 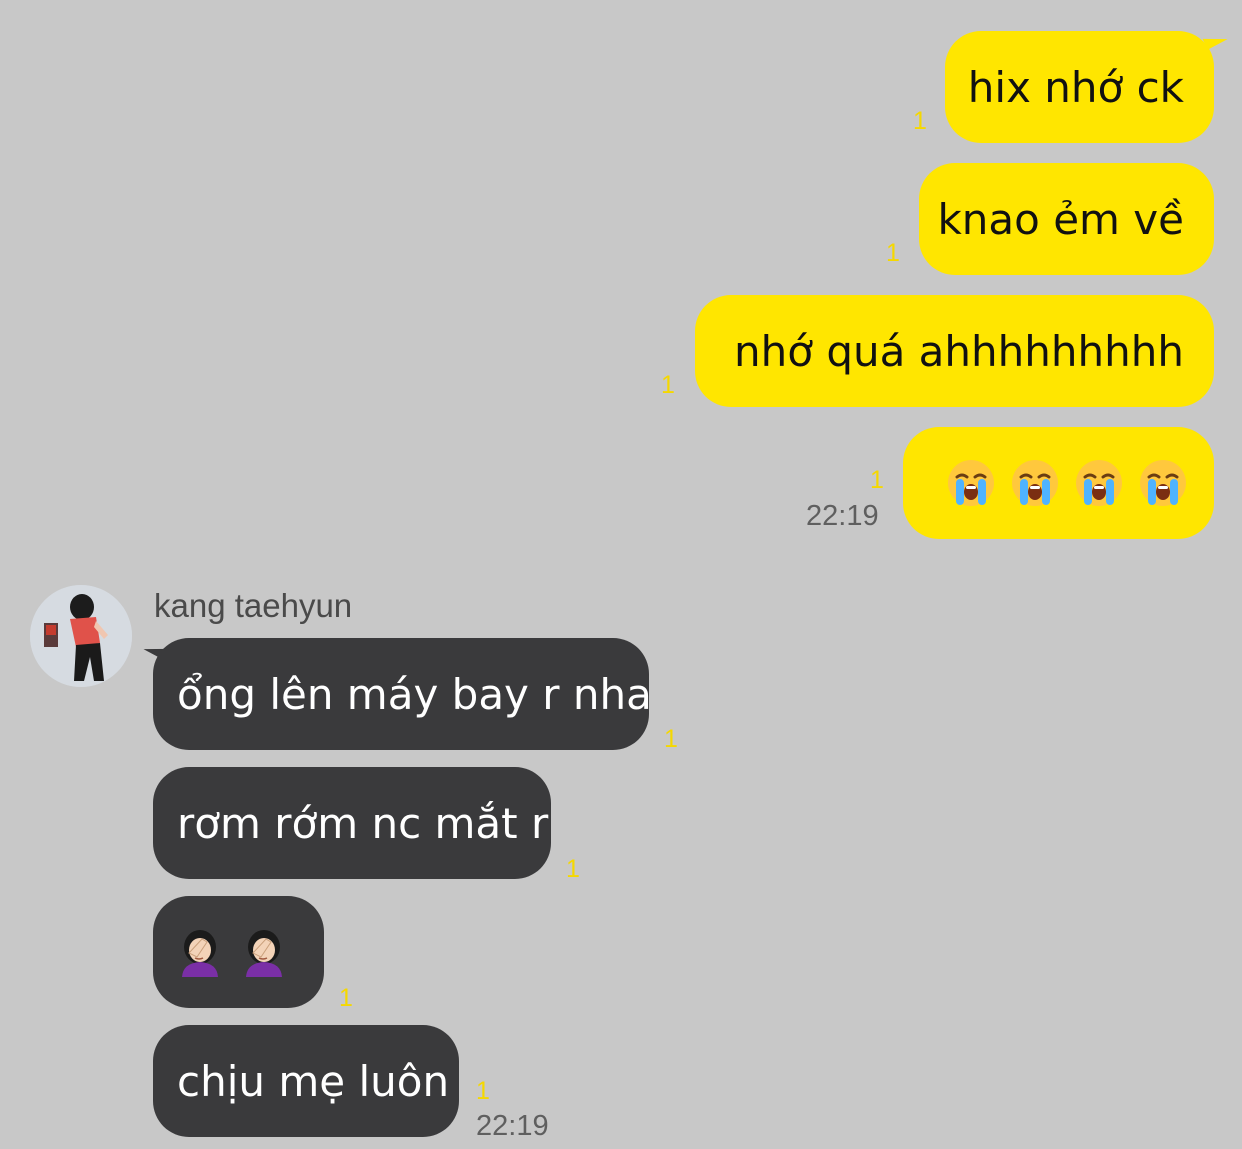 I want to click on incoming-message: ổng lên máy bay r nha, so click(x=402, y=694).